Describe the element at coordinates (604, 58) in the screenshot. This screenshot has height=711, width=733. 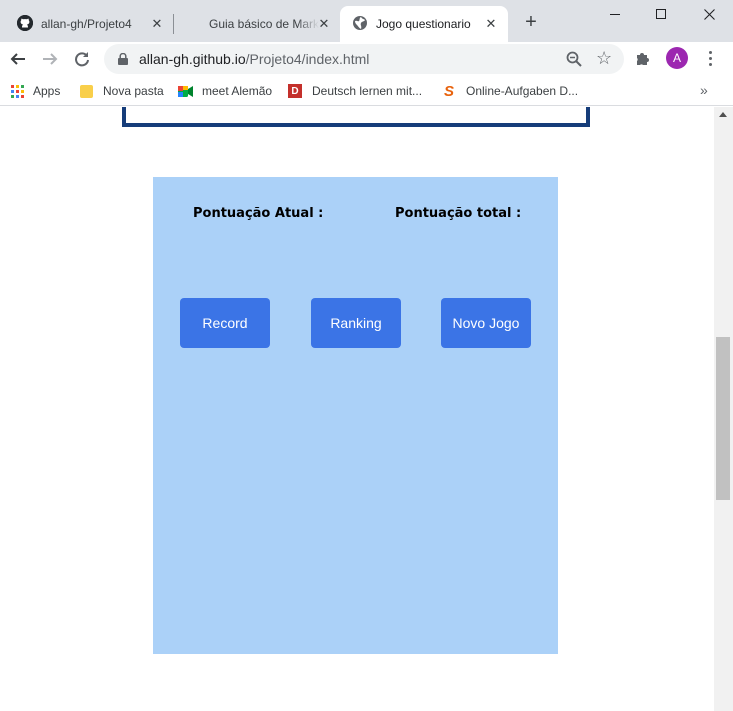
I see `star-icon: ☆` at that location.